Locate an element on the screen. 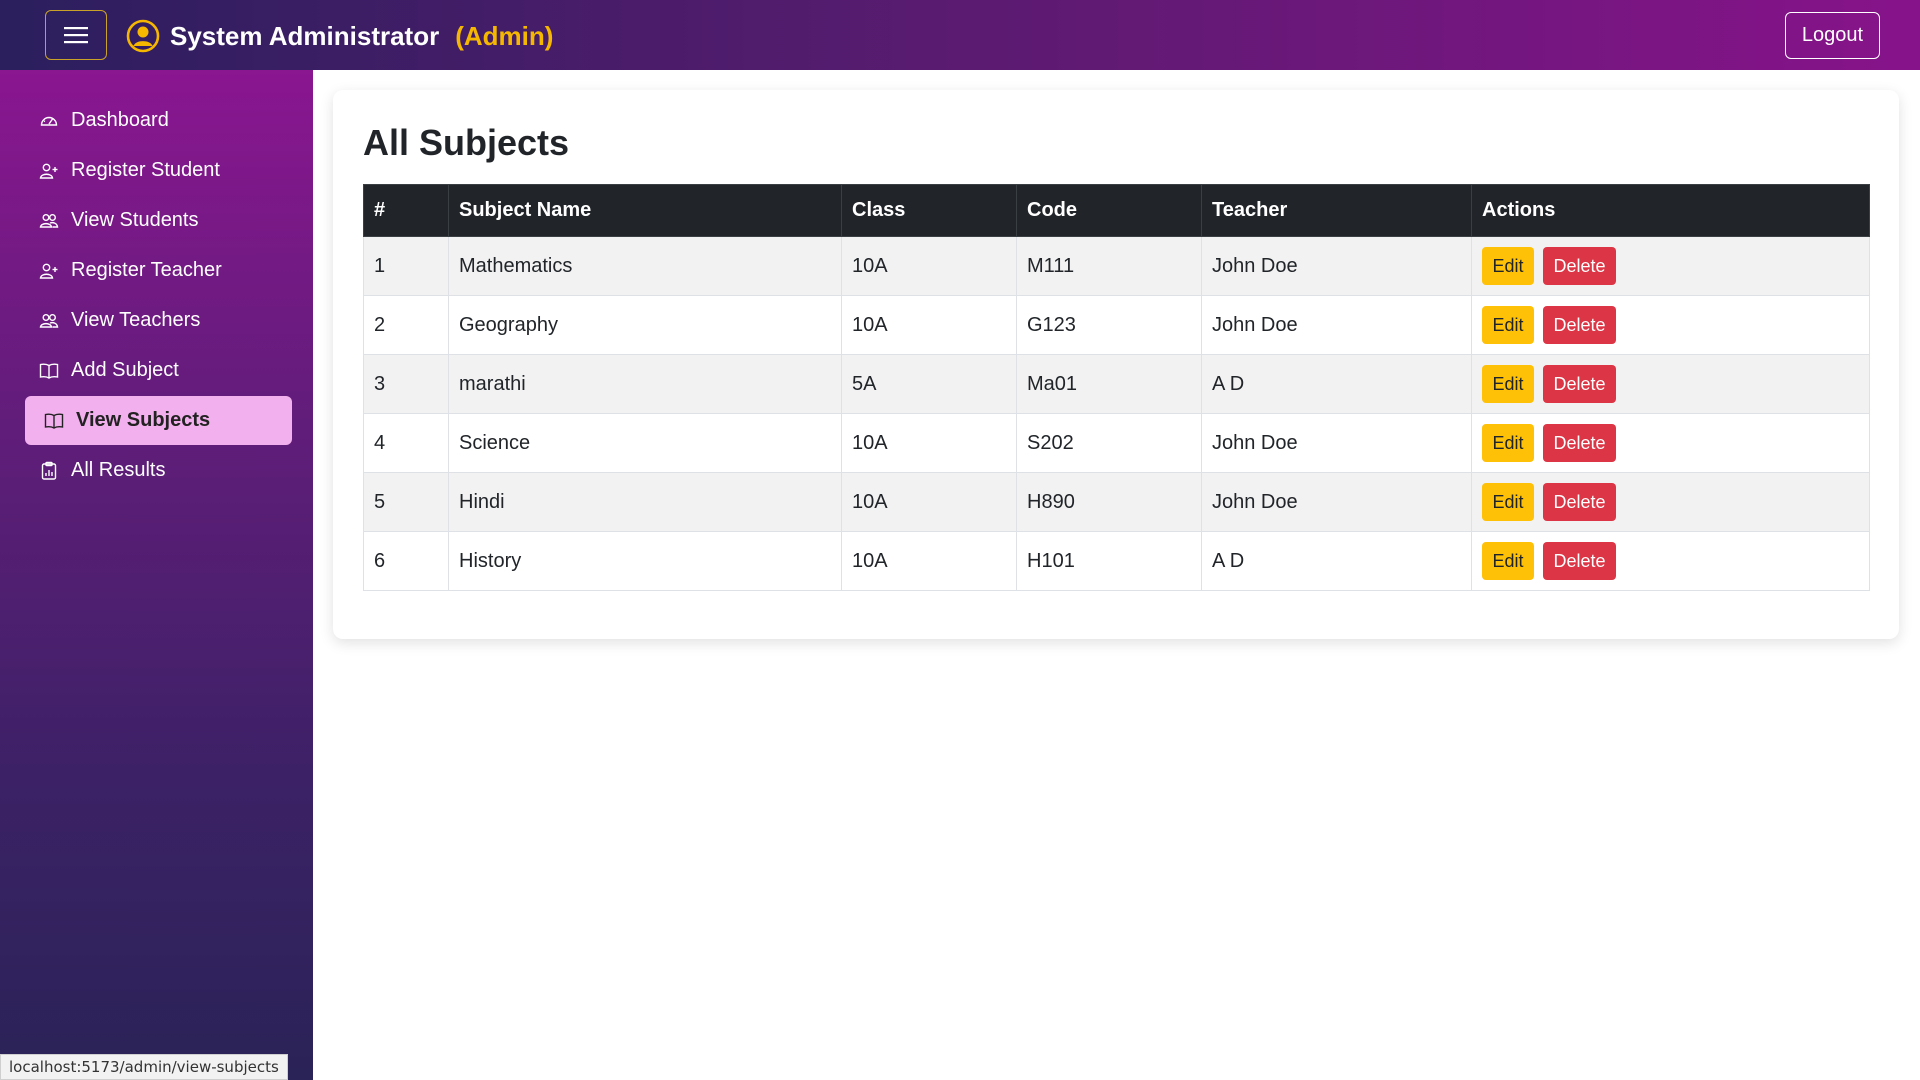 This screenshot has width=1920, height=1080. table-row: 6 History 10A H101 A D Edit Delete is located at coordinates (1116, 561).